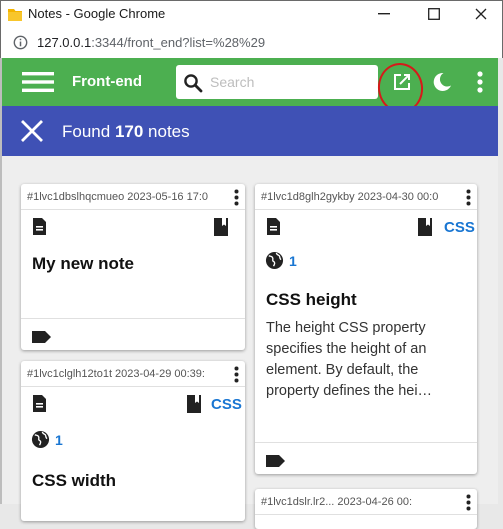 The width and height of the screenshot is (503, 529). Describe the element at coordinates (337, 502) in the screenshot. I see `note-id-date: #1lvc1dslr.lr2... 2023-04-26 00:` at that location.